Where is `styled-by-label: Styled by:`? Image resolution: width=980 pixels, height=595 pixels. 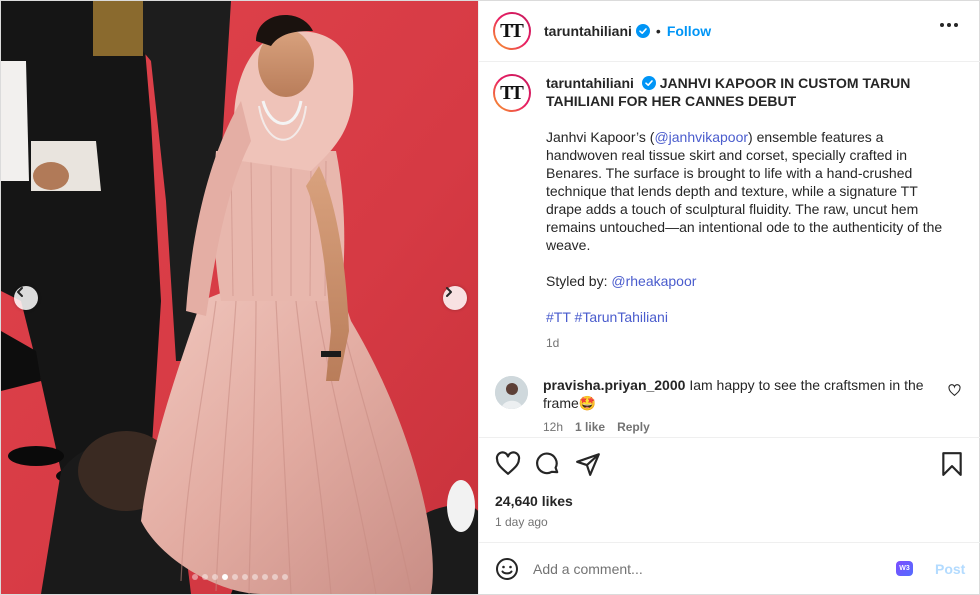
styled-by-label: Styled by: is located at coordinates (579, 281).